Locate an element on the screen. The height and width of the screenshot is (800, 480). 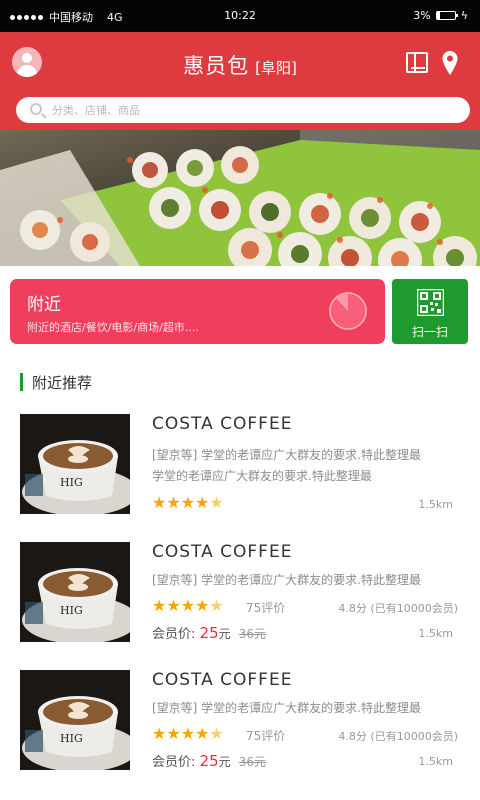
book-icon is located at coordinates (417, 62).